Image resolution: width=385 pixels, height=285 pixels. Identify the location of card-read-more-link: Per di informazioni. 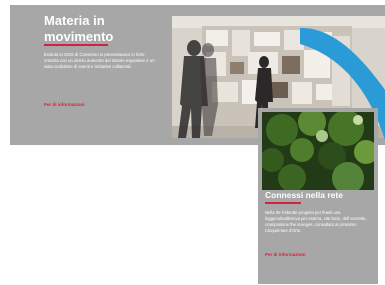
(285, 254).